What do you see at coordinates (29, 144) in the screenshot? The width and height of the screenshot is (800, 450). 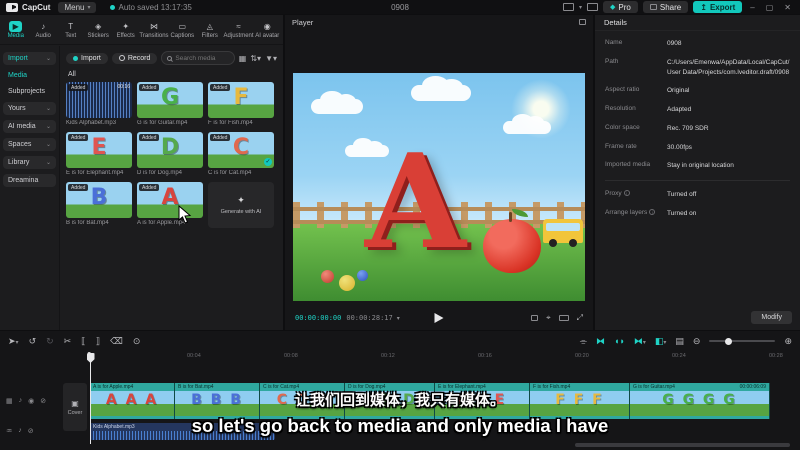 I see `sidebar-item-spaces: Spaces ⌄` at bounding box center [29, 144].